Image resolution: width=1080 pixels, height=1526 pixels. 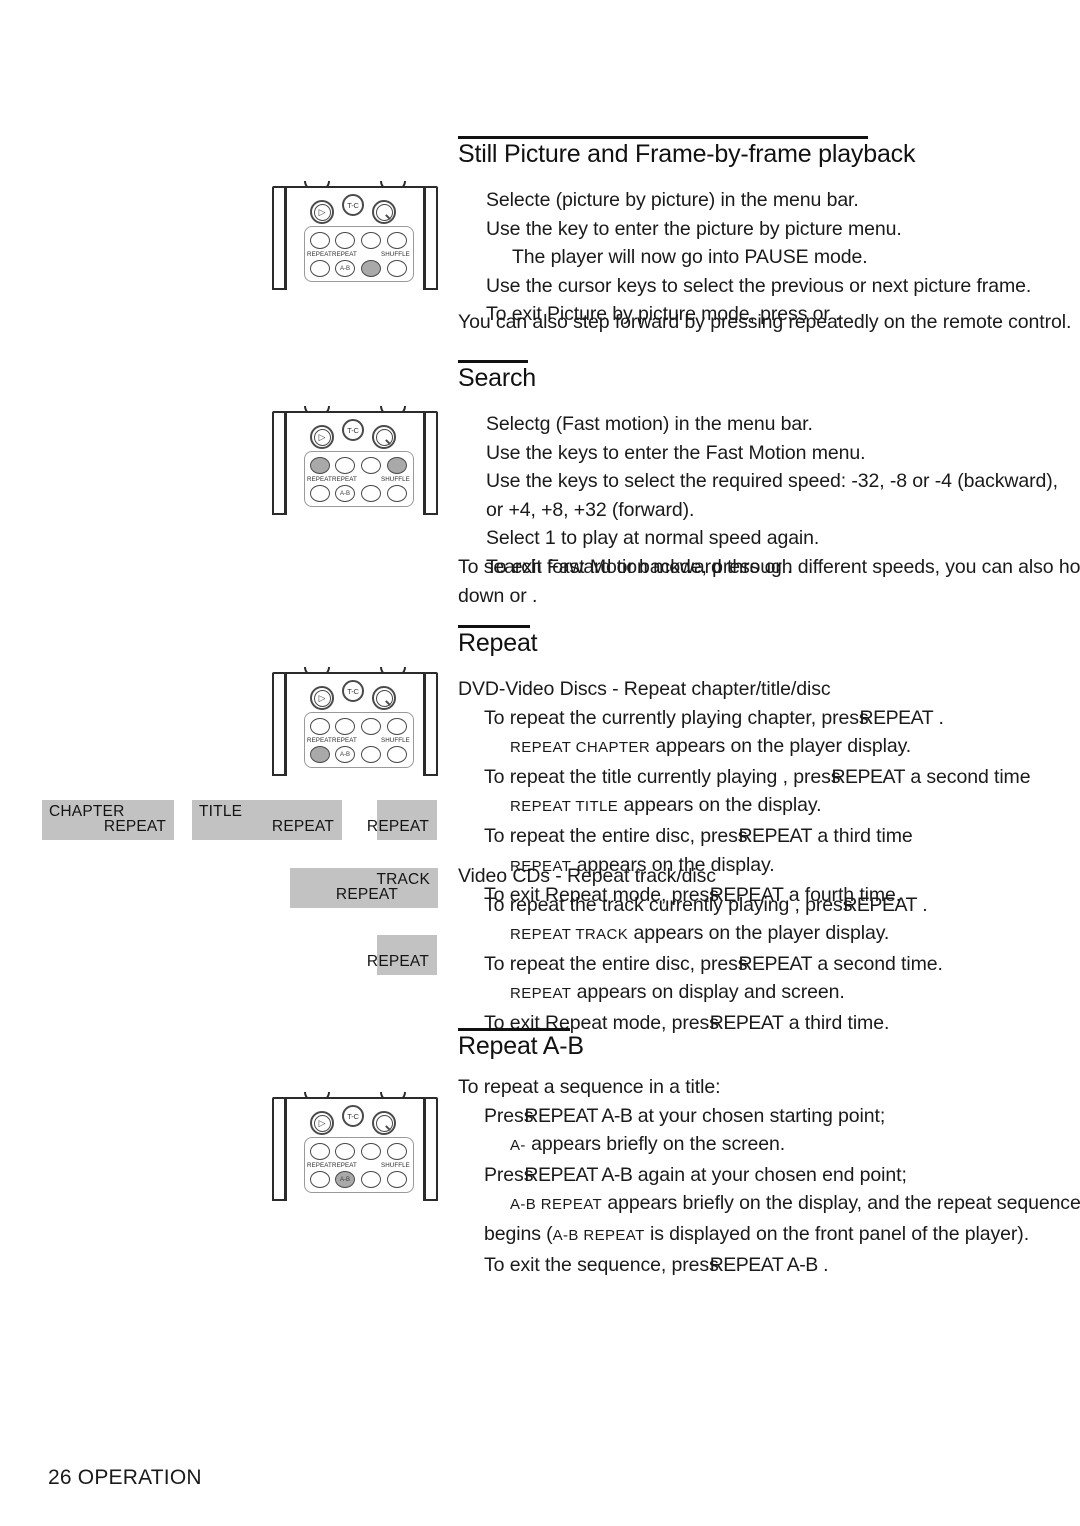 I want to click on display-indicator-text: REPEAT TRACK, so click(x=569, y=935).